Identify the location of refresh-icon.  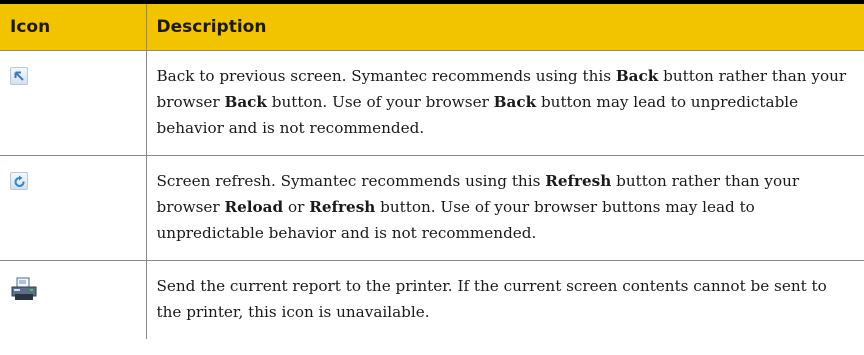
(19, 181).